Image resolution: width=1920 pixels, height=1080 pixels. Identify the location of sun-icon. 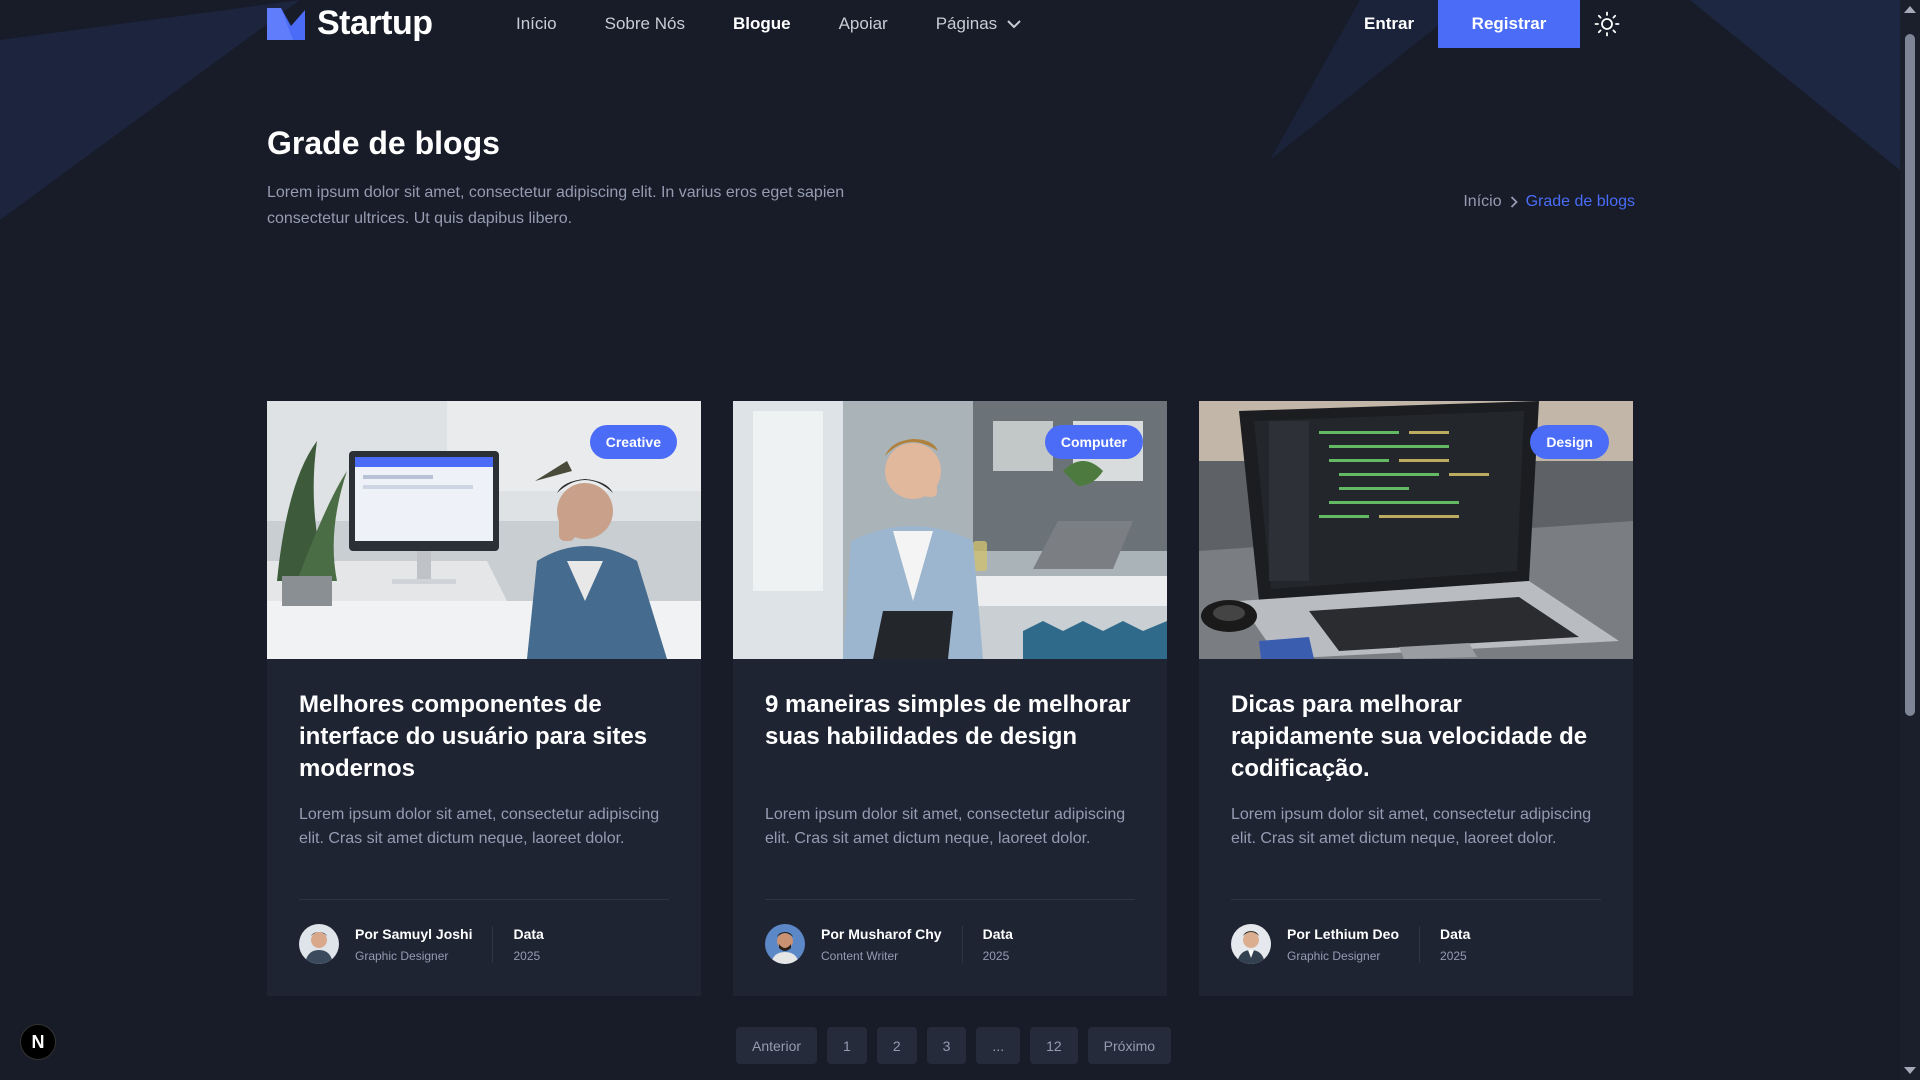
(1607, 24).